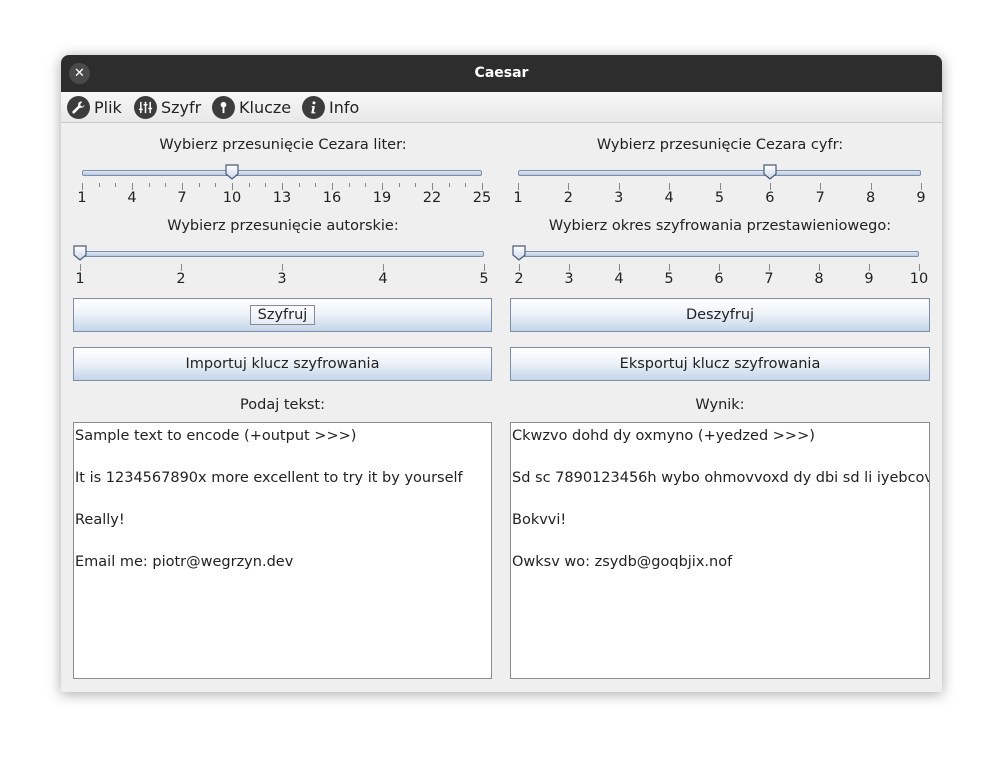  Describe the element at coordinates (251, 107) in the screenshot. I see `menu-klucze: Klucze` at that location.